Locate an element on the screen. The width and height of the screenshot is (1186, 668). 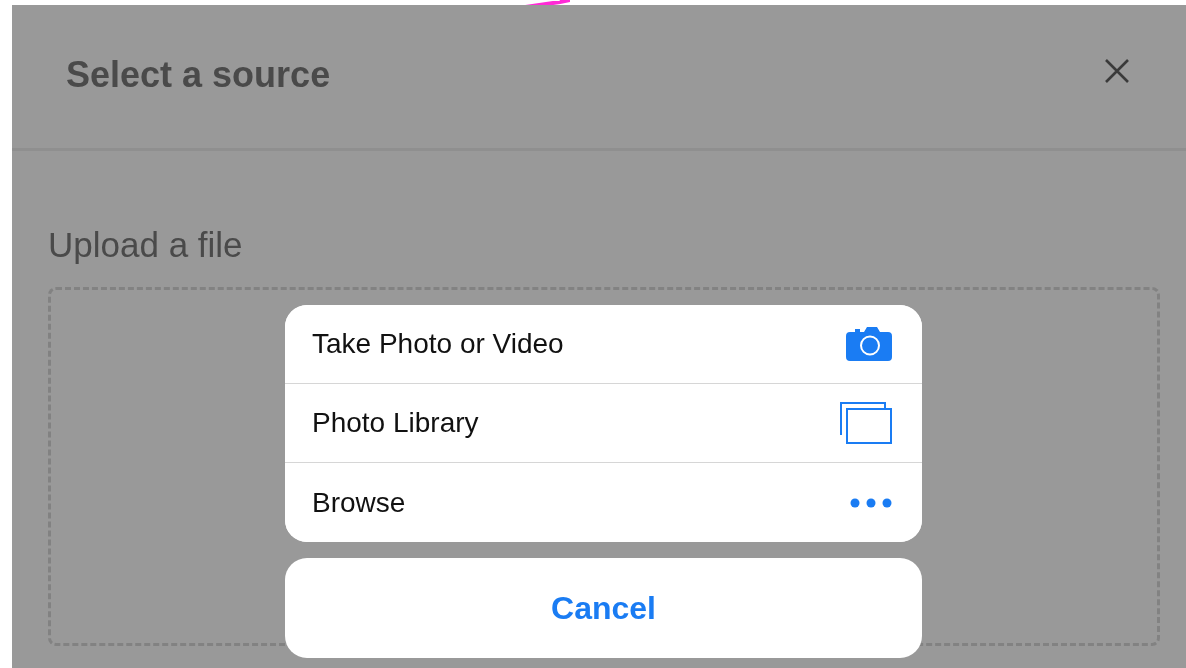
close-button is located at coordinates (1117, 70).